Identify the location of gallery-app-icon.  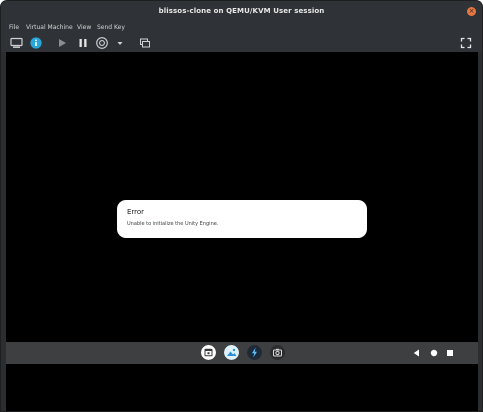
(231, 352).